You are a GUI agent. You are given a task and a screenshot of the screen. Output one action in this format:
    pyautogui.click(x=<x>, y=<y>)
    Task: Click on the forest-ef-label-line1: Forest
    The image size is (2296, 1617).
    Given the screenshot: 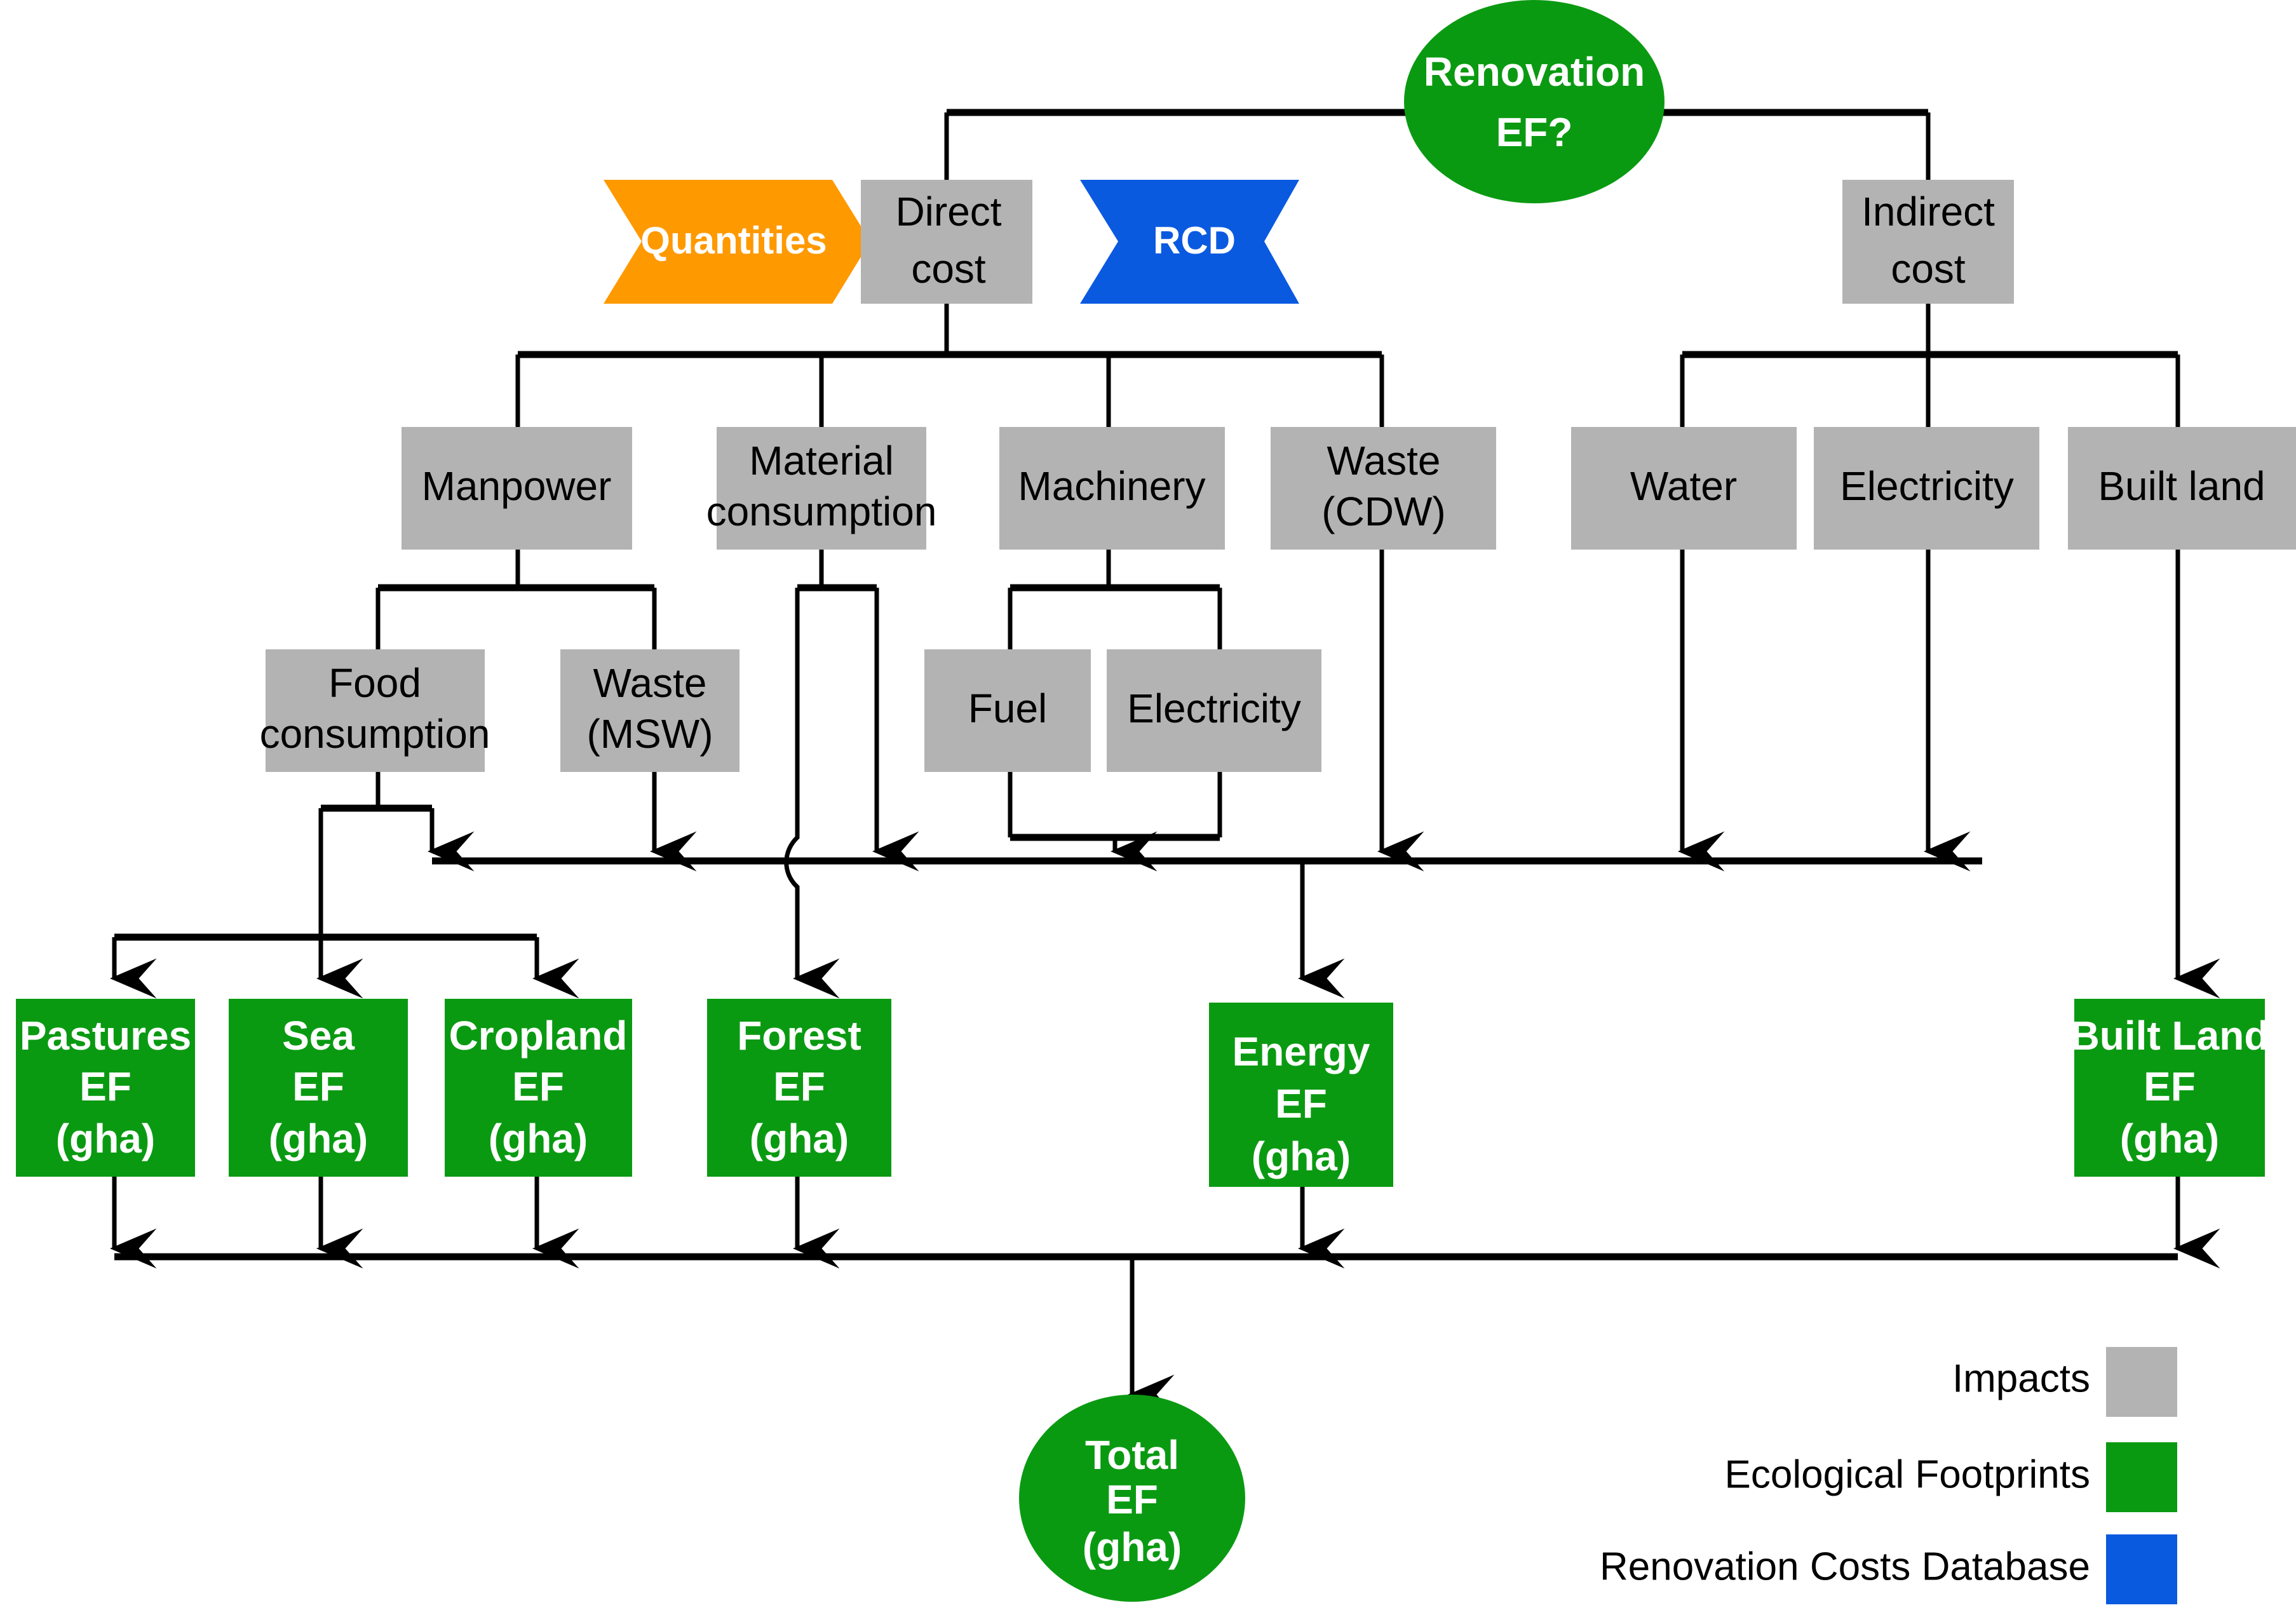 What is the action you would take?
    pyautogui.click(x=799, y=1036)
    